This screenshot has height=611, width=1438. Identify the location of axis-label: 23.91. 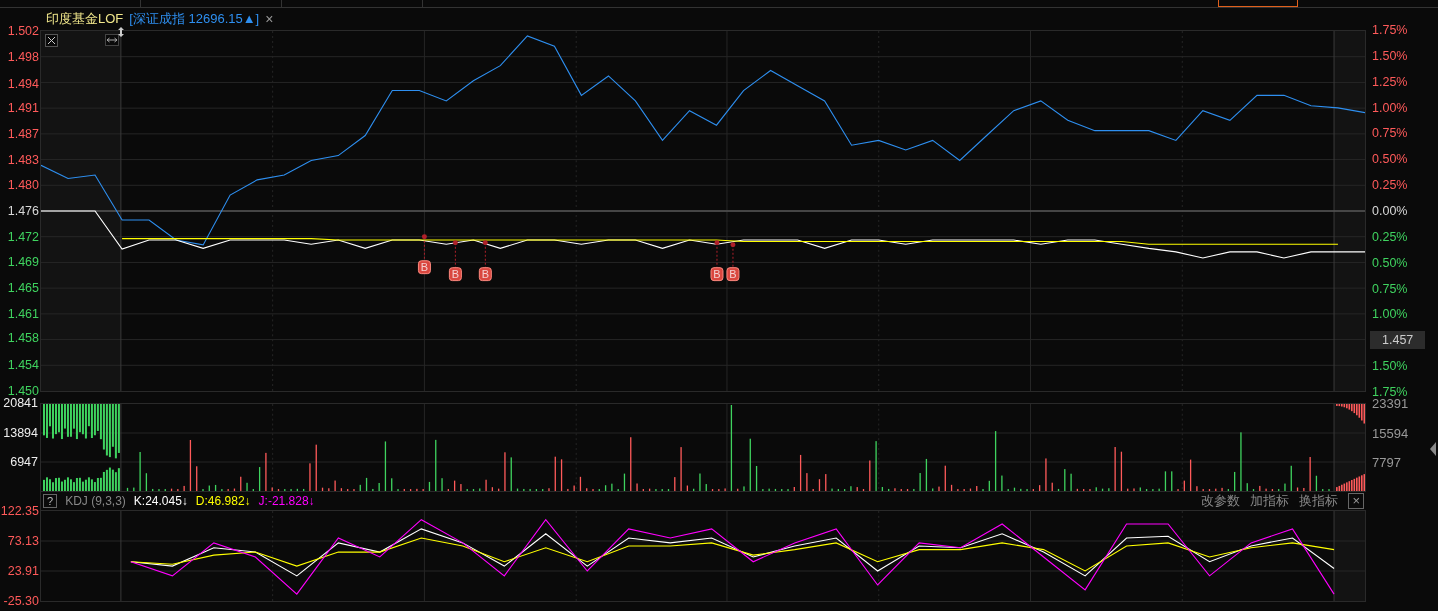
(23, 571).